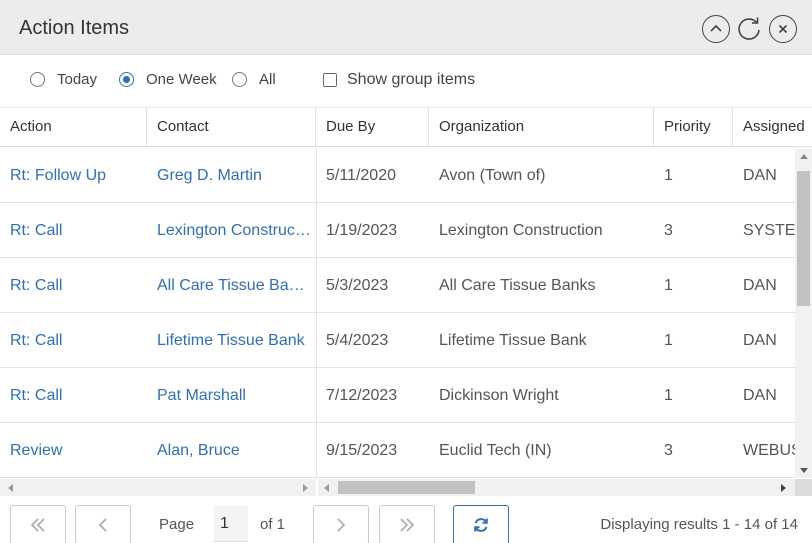  I want to click on vertical-scrollbar, so click(803, 313).